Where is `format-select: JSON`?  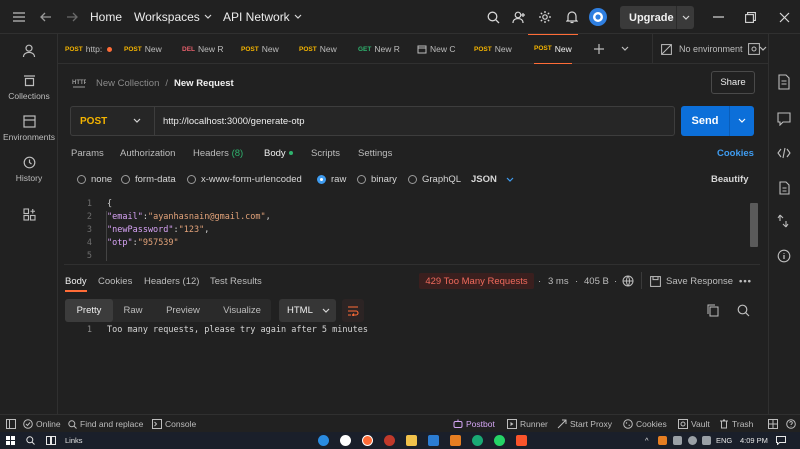 format-select: JSON is located at coordinates (492, 179).